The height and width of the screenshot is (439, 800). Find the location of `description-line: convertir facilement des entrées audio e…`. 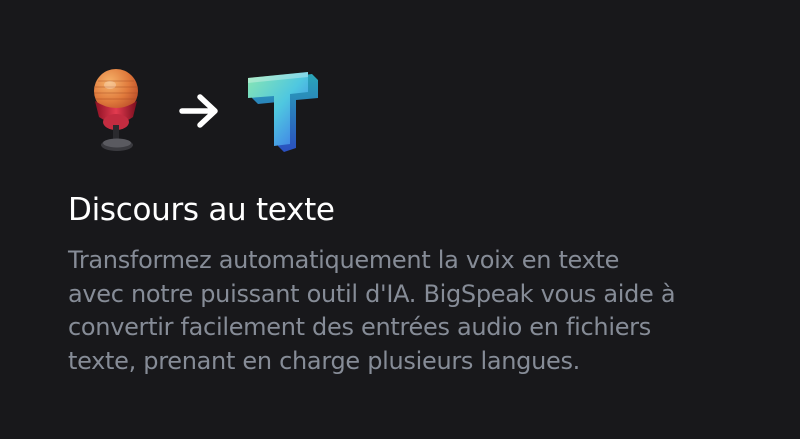

description-line: convertir facilement des entrées audio e… is located at coordinates (359, 327).